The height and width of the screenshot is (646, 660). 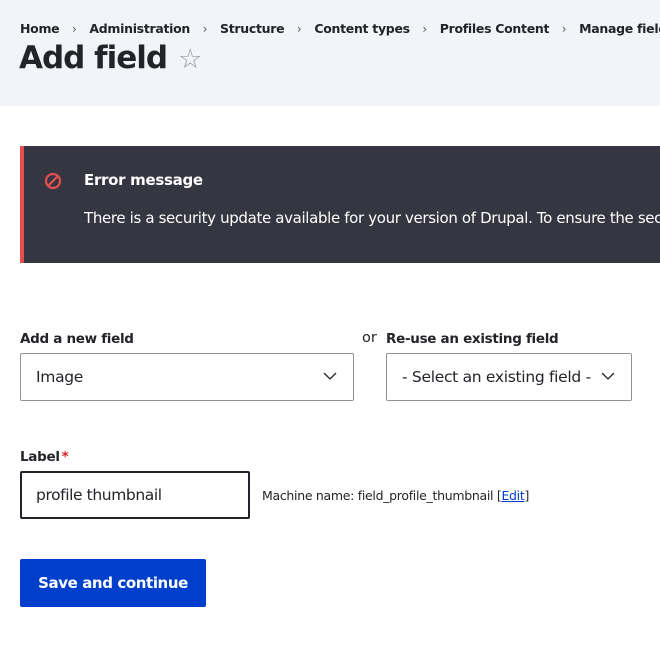 I want to click on or-text: or, so click(x=369, y=338).